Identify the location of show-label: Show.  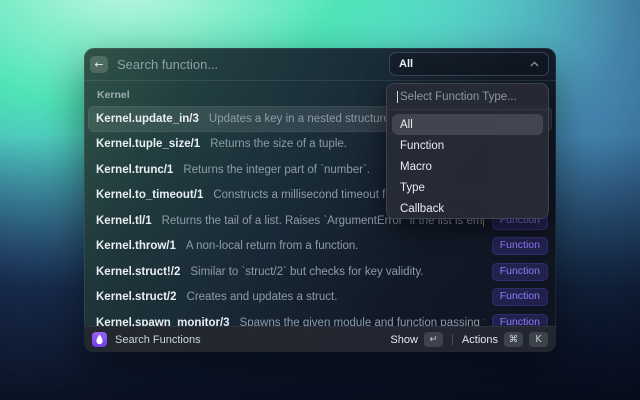
(404, 339).